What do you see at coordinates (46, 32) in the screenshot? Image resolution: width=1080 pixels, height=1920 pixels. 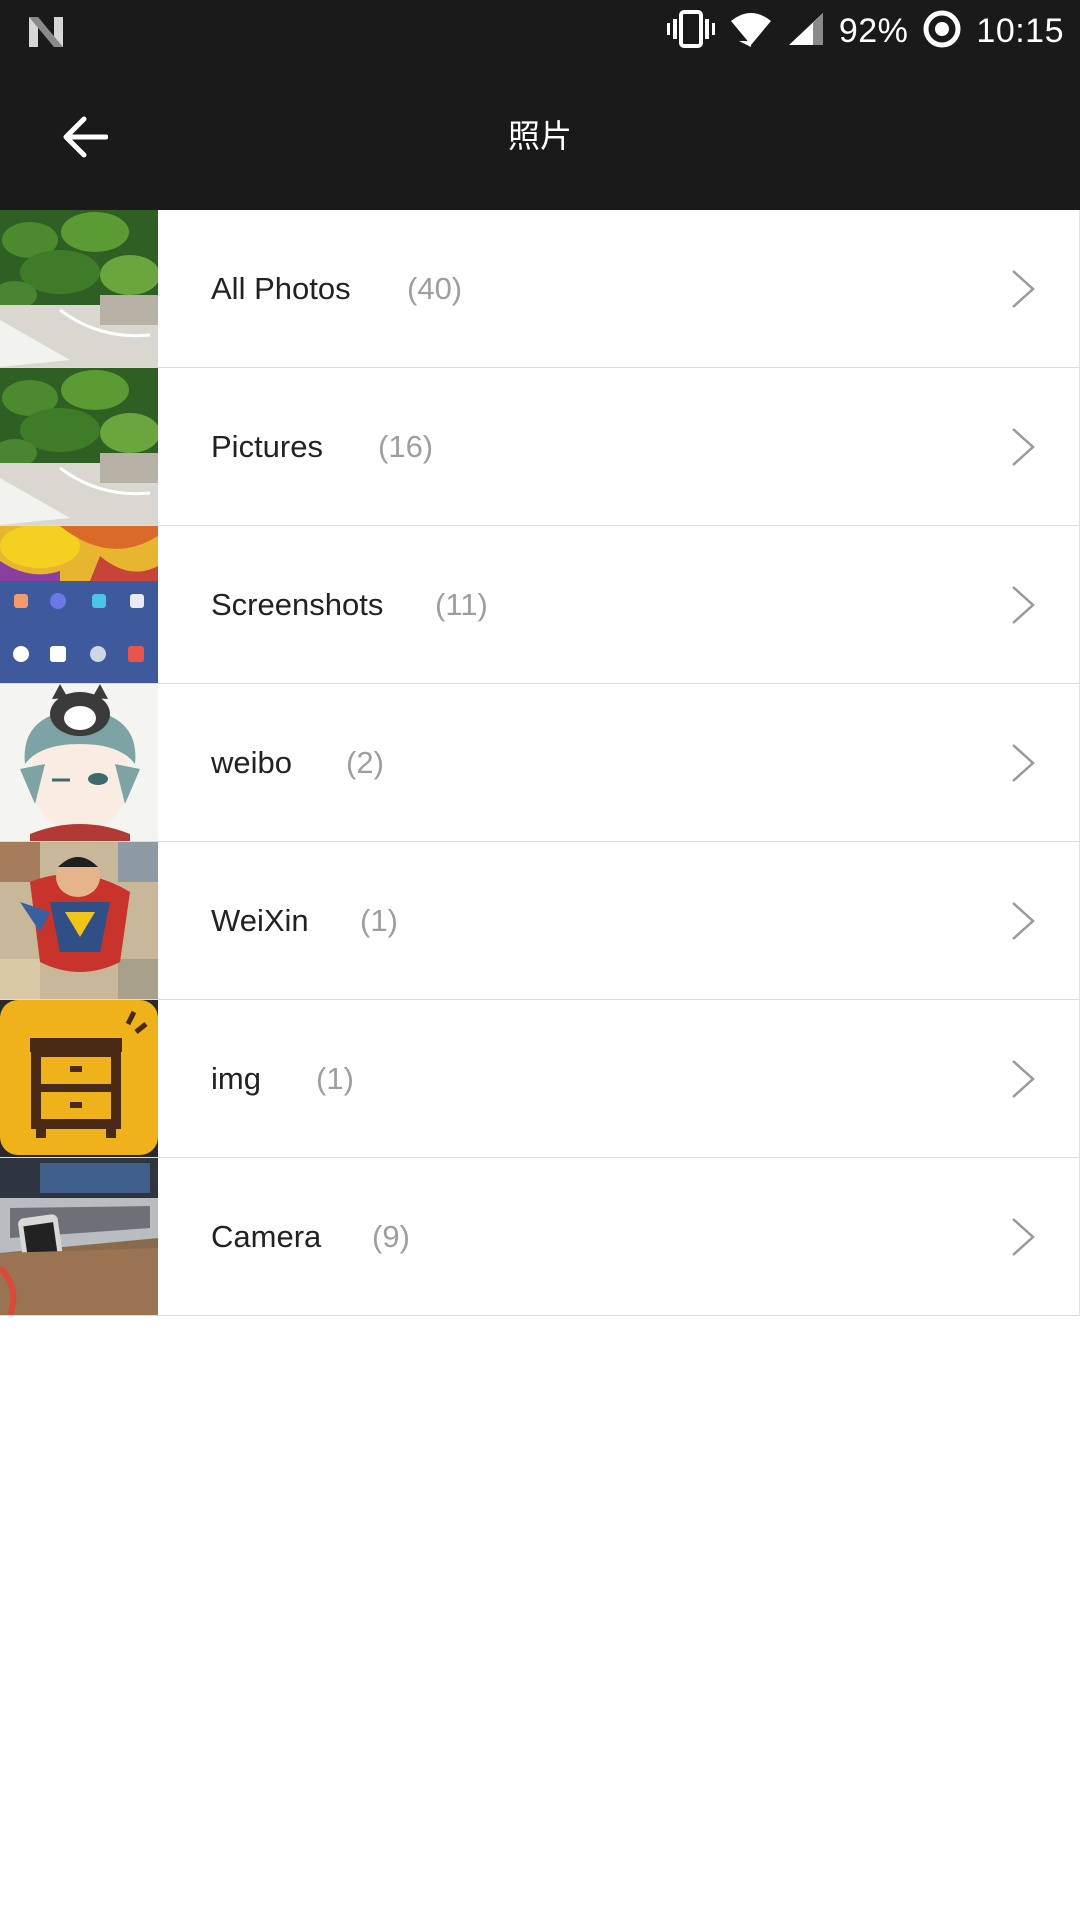 I see `notification-n-icon` at bounding box center [46, 32].